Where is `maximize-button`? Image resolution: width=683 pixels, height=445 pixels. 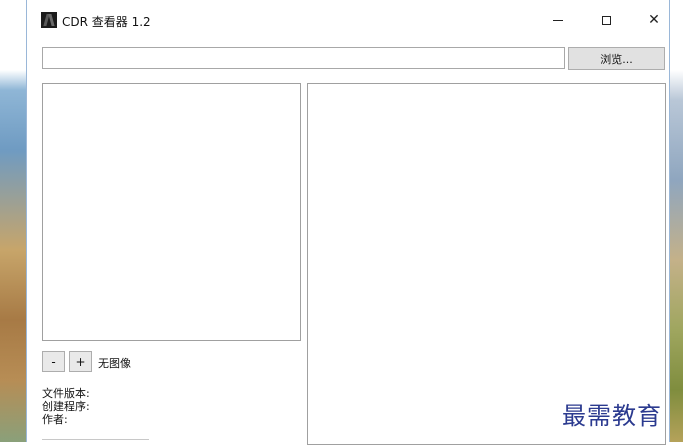
maximize-button is located at coordinates (606, 20).